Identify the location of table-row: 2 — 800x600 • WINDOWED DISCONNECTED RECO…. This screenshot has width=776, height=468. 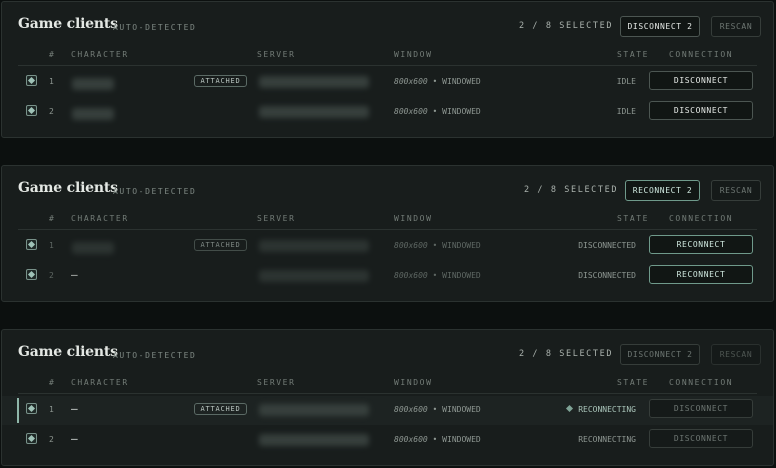
(387, 276).